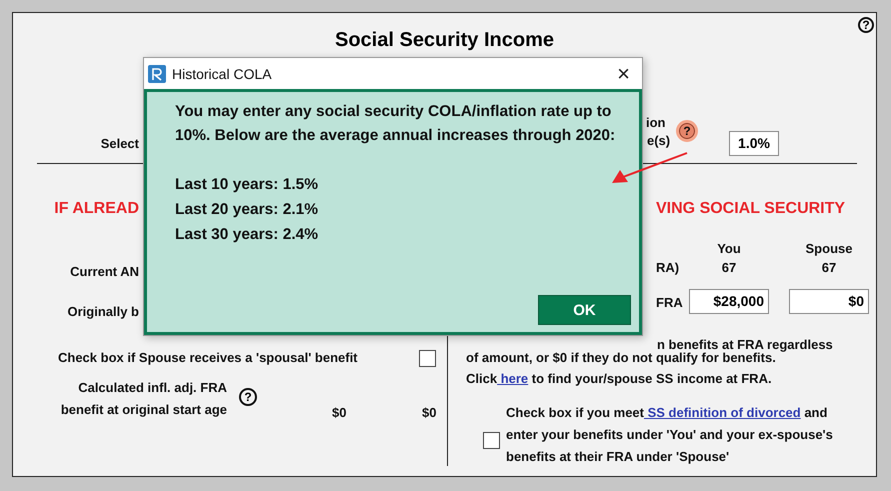 The image size is (891, 491). I want to click on field-label: Originally b, so click(103, 312).